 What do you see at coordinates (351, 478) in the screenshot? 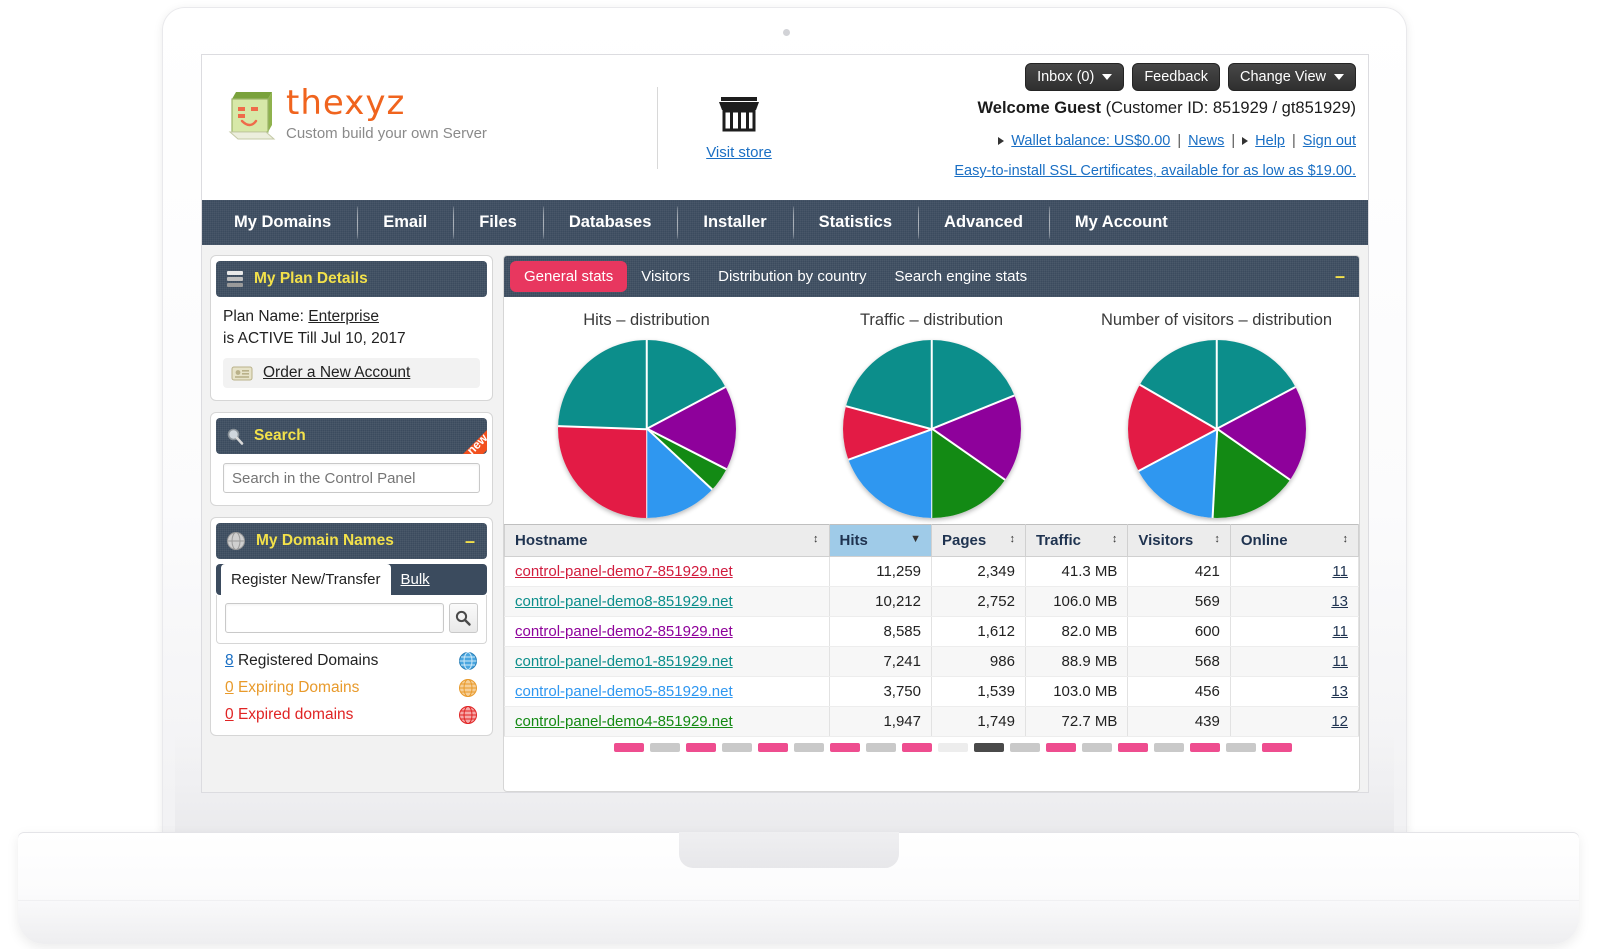
I see `search-input` at bounding box center [351, 478].